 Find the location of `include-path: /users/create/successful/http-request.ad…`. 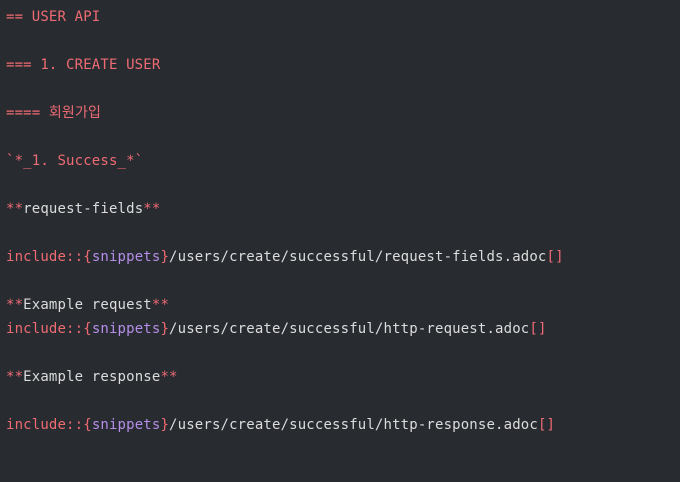

include-path: /users/create/successful/http-request.ad… is located at coordinates (349, 329).